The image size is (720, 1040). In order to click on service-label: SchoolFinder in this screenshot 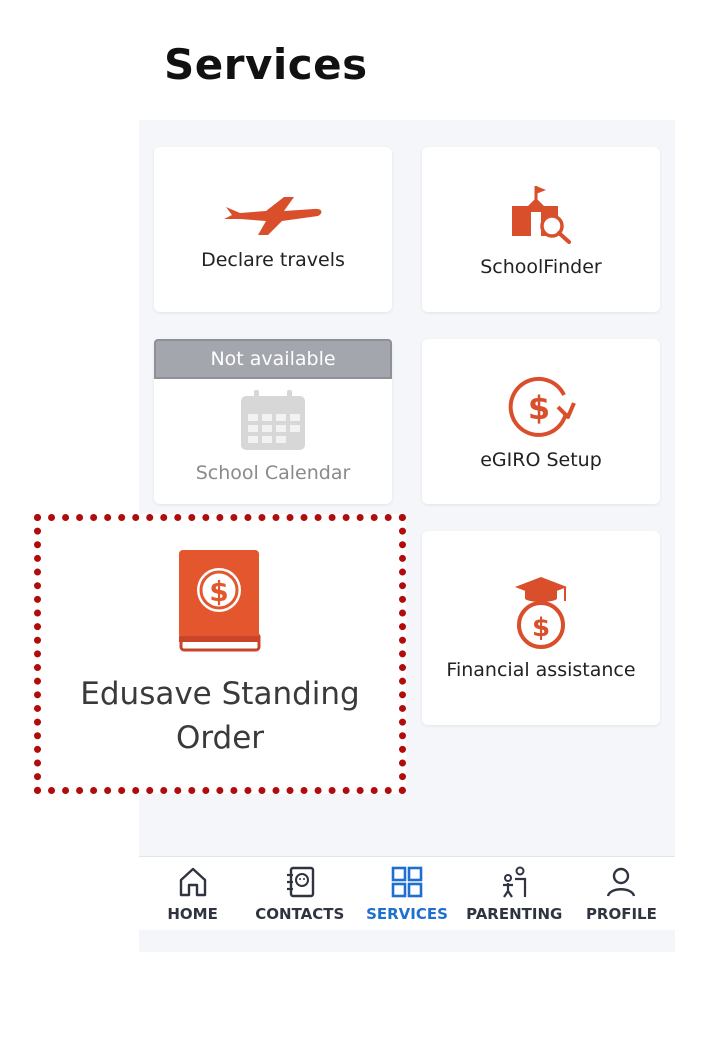, I will do `click(541, 266)`.